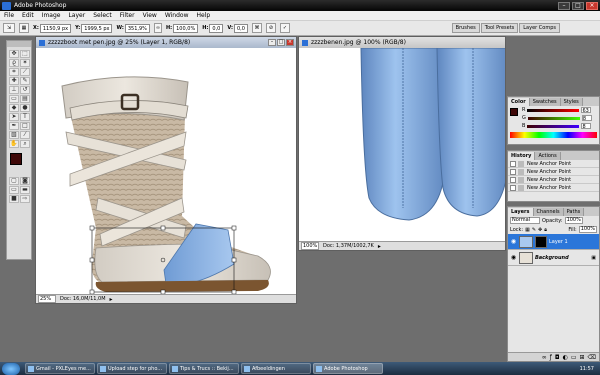  I want to click on layer-row-background: ◉ Background ▣, so click(553, 258).